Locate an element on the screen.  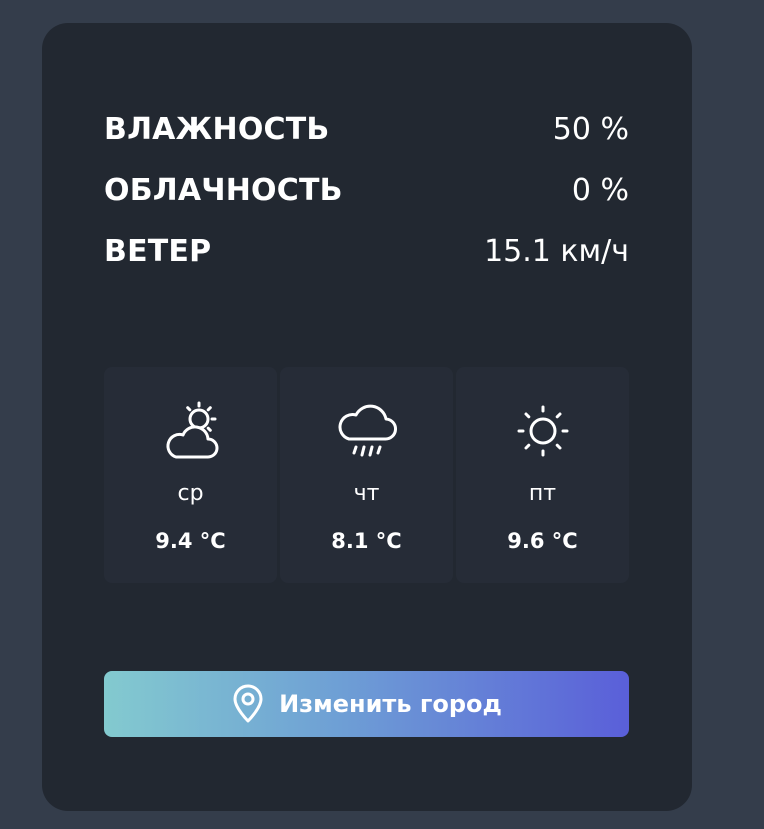
forecast-day-wednesday: ср 9.4 °C is located at coordinates (190, 475).